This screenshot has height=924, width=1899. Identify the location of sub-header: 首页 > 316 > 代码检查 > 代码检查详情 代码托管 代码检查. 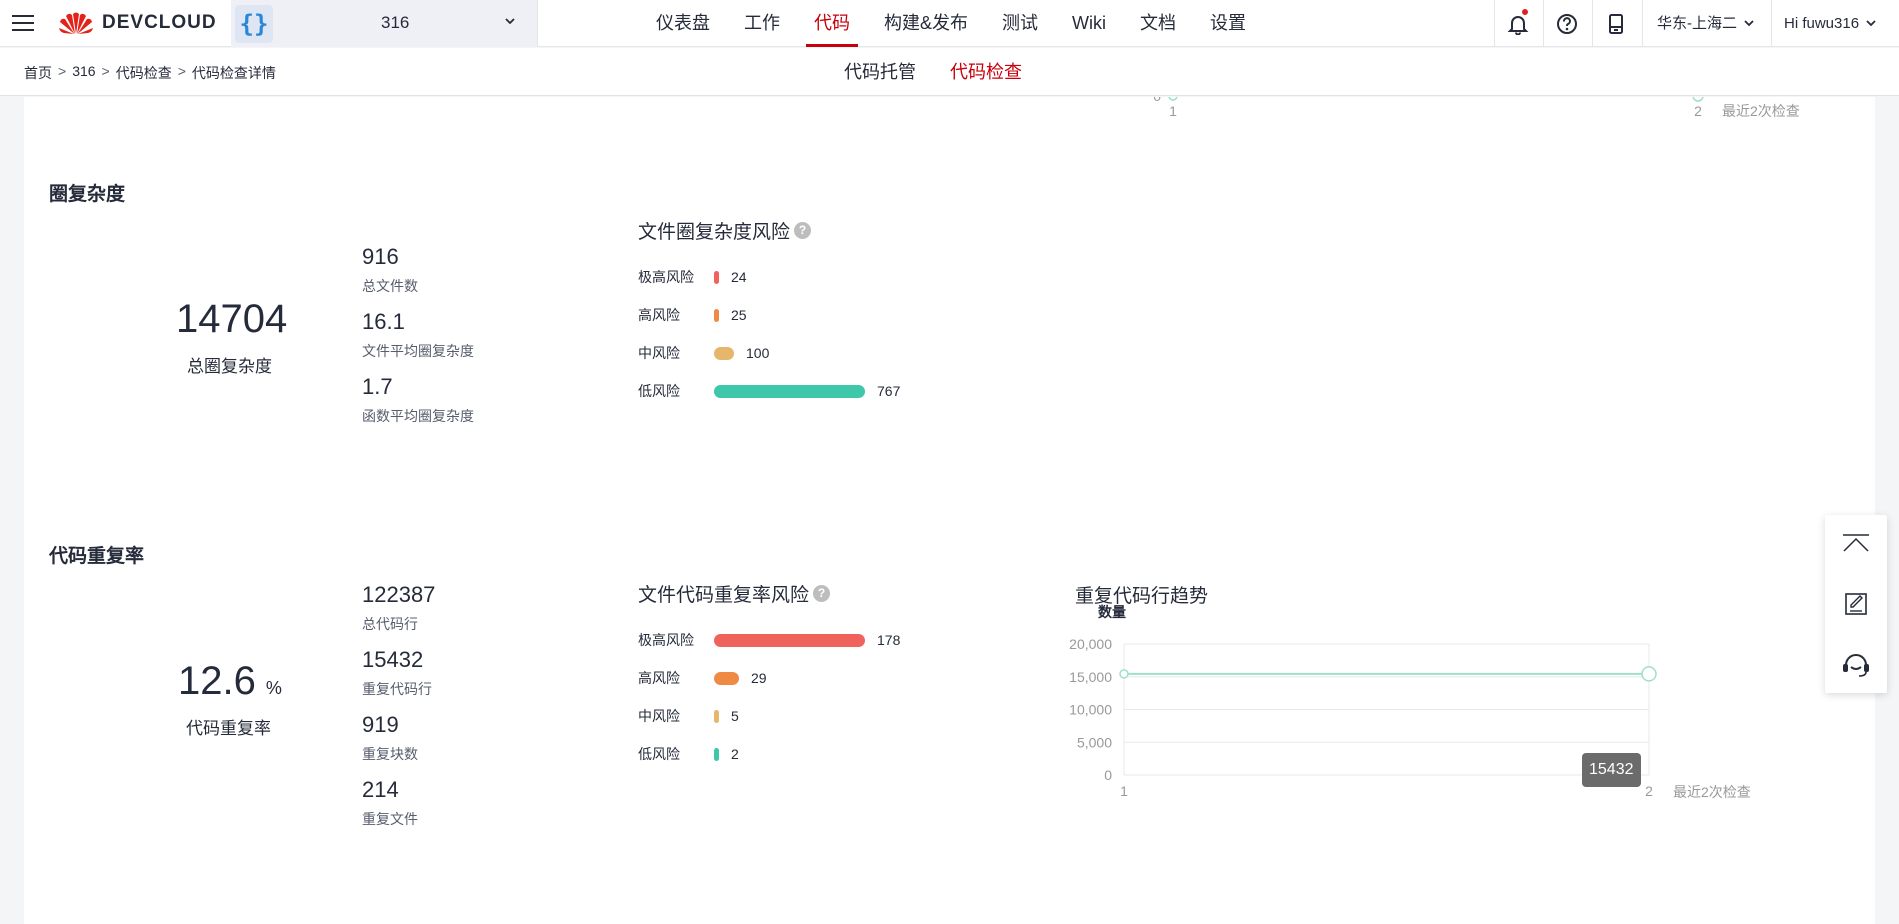
(949, 72).